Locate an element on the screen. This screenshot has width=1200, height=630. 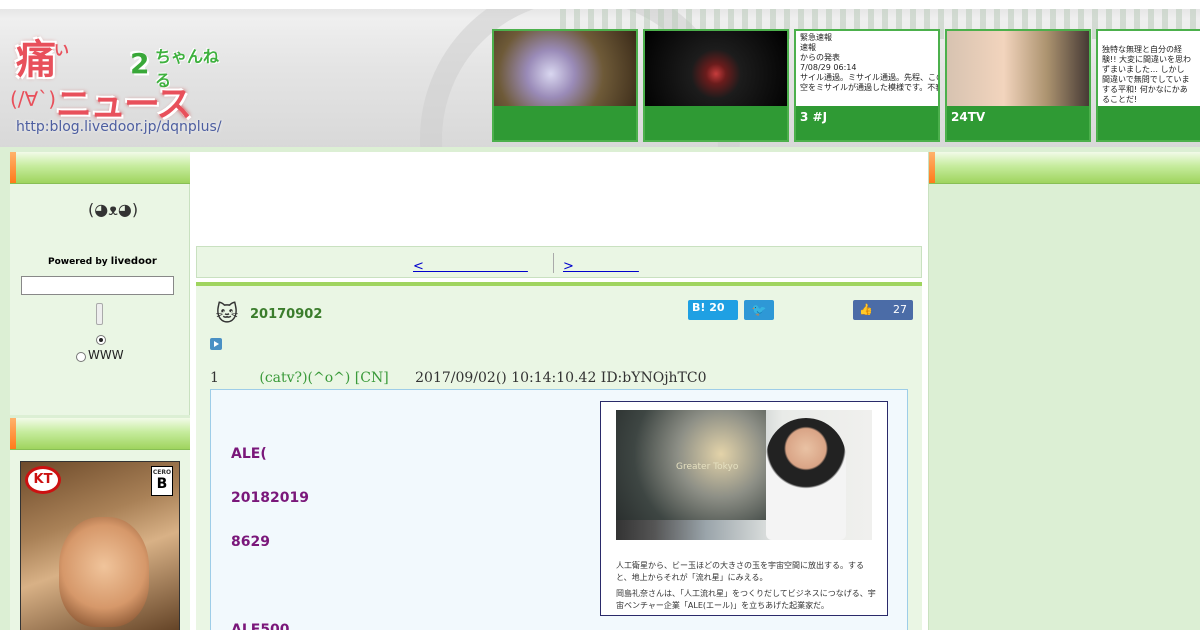
logo-url: http:blog.livedoor.jp/dqnplus/ is located at coordinates (119, 127).